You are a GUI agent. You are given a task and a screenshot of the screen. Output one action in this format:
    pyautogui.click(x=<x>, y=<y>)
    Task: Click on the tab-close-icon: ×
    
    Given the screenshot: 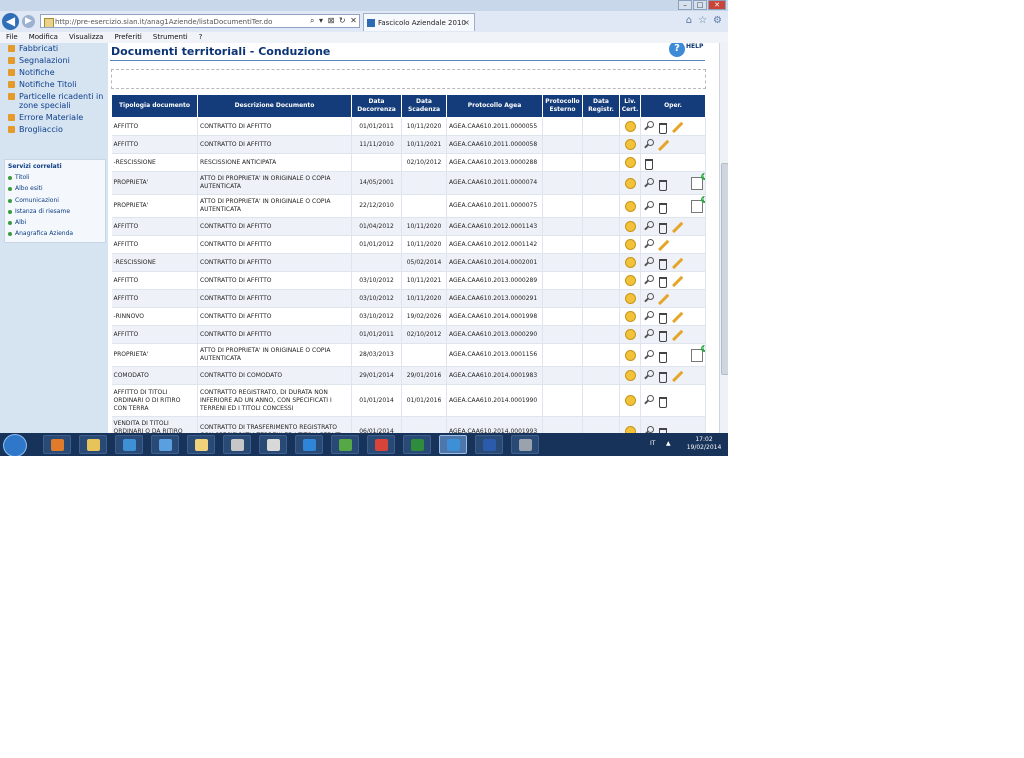 What is the action you would take?
    pyautogui.click(x=466, y=23)
    